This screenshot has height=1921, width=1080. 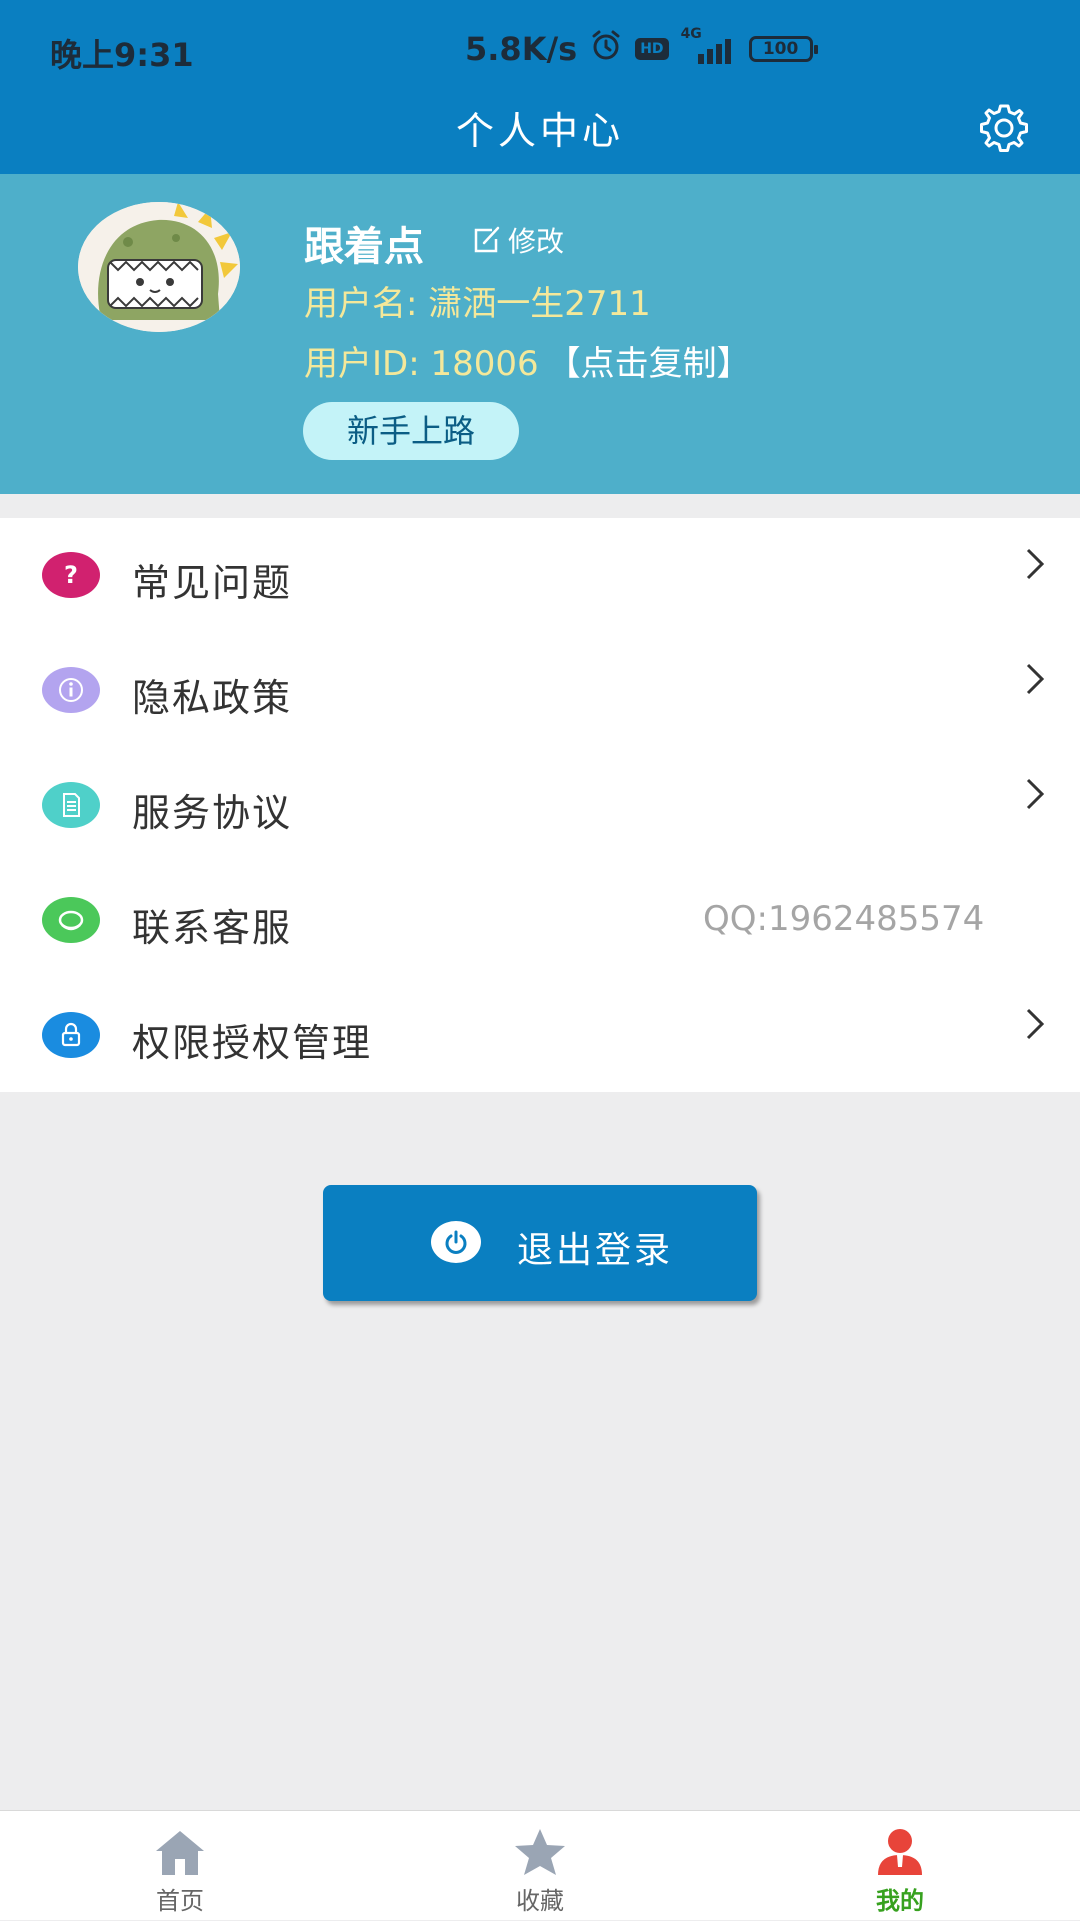 What do you see at coordinates (540, 1035) in the screenshot?
I see `menu-item-permissions: 权限授权管理` at bounding box center [540, 1035].